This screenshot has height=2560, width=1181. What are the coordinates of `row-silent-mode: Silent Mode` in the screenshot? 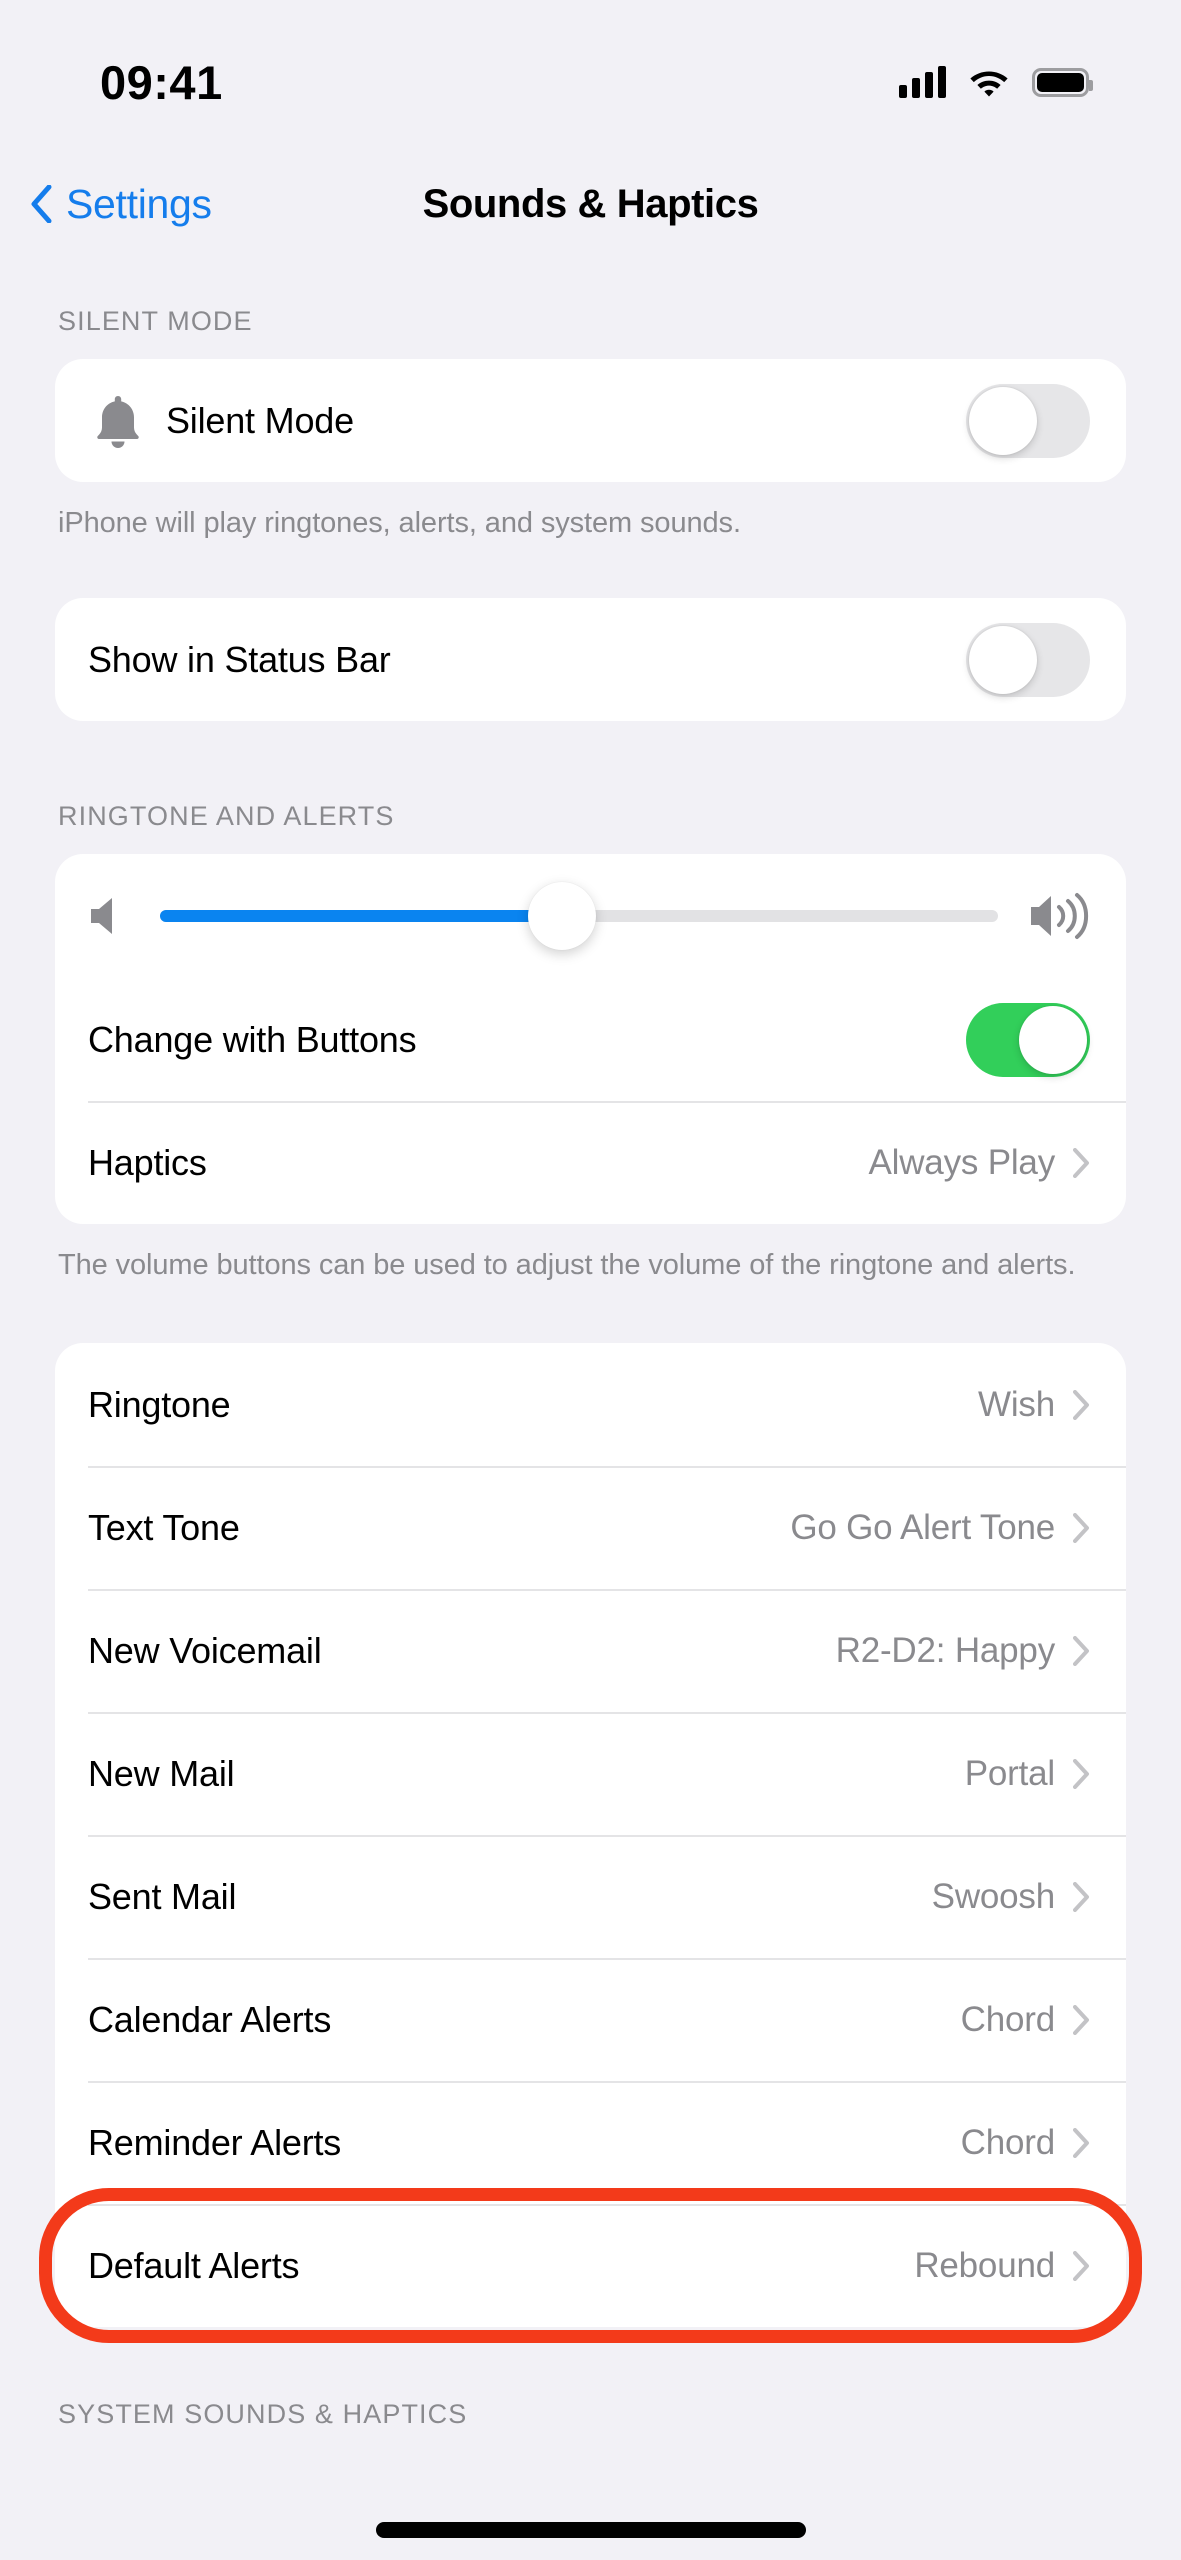 It's located at (590, 420).